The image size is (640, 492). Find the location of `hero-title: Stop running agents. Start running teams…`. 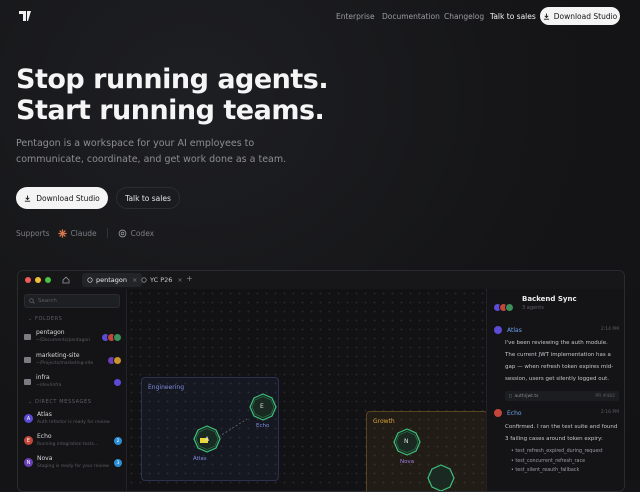

hero-title: Stop running agents. Start running teams… is located at coordinates (172, 95).